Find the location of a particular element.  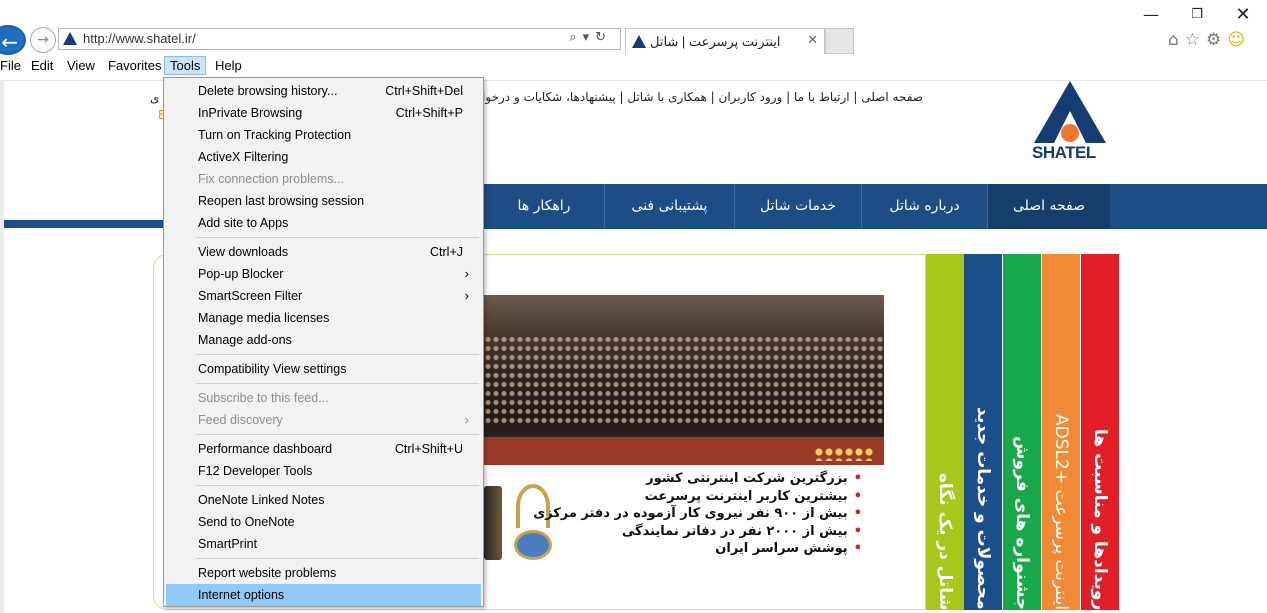

list-item: بزرگترین شرکت اینترنتی کشور is located at coordinates (711, 480).